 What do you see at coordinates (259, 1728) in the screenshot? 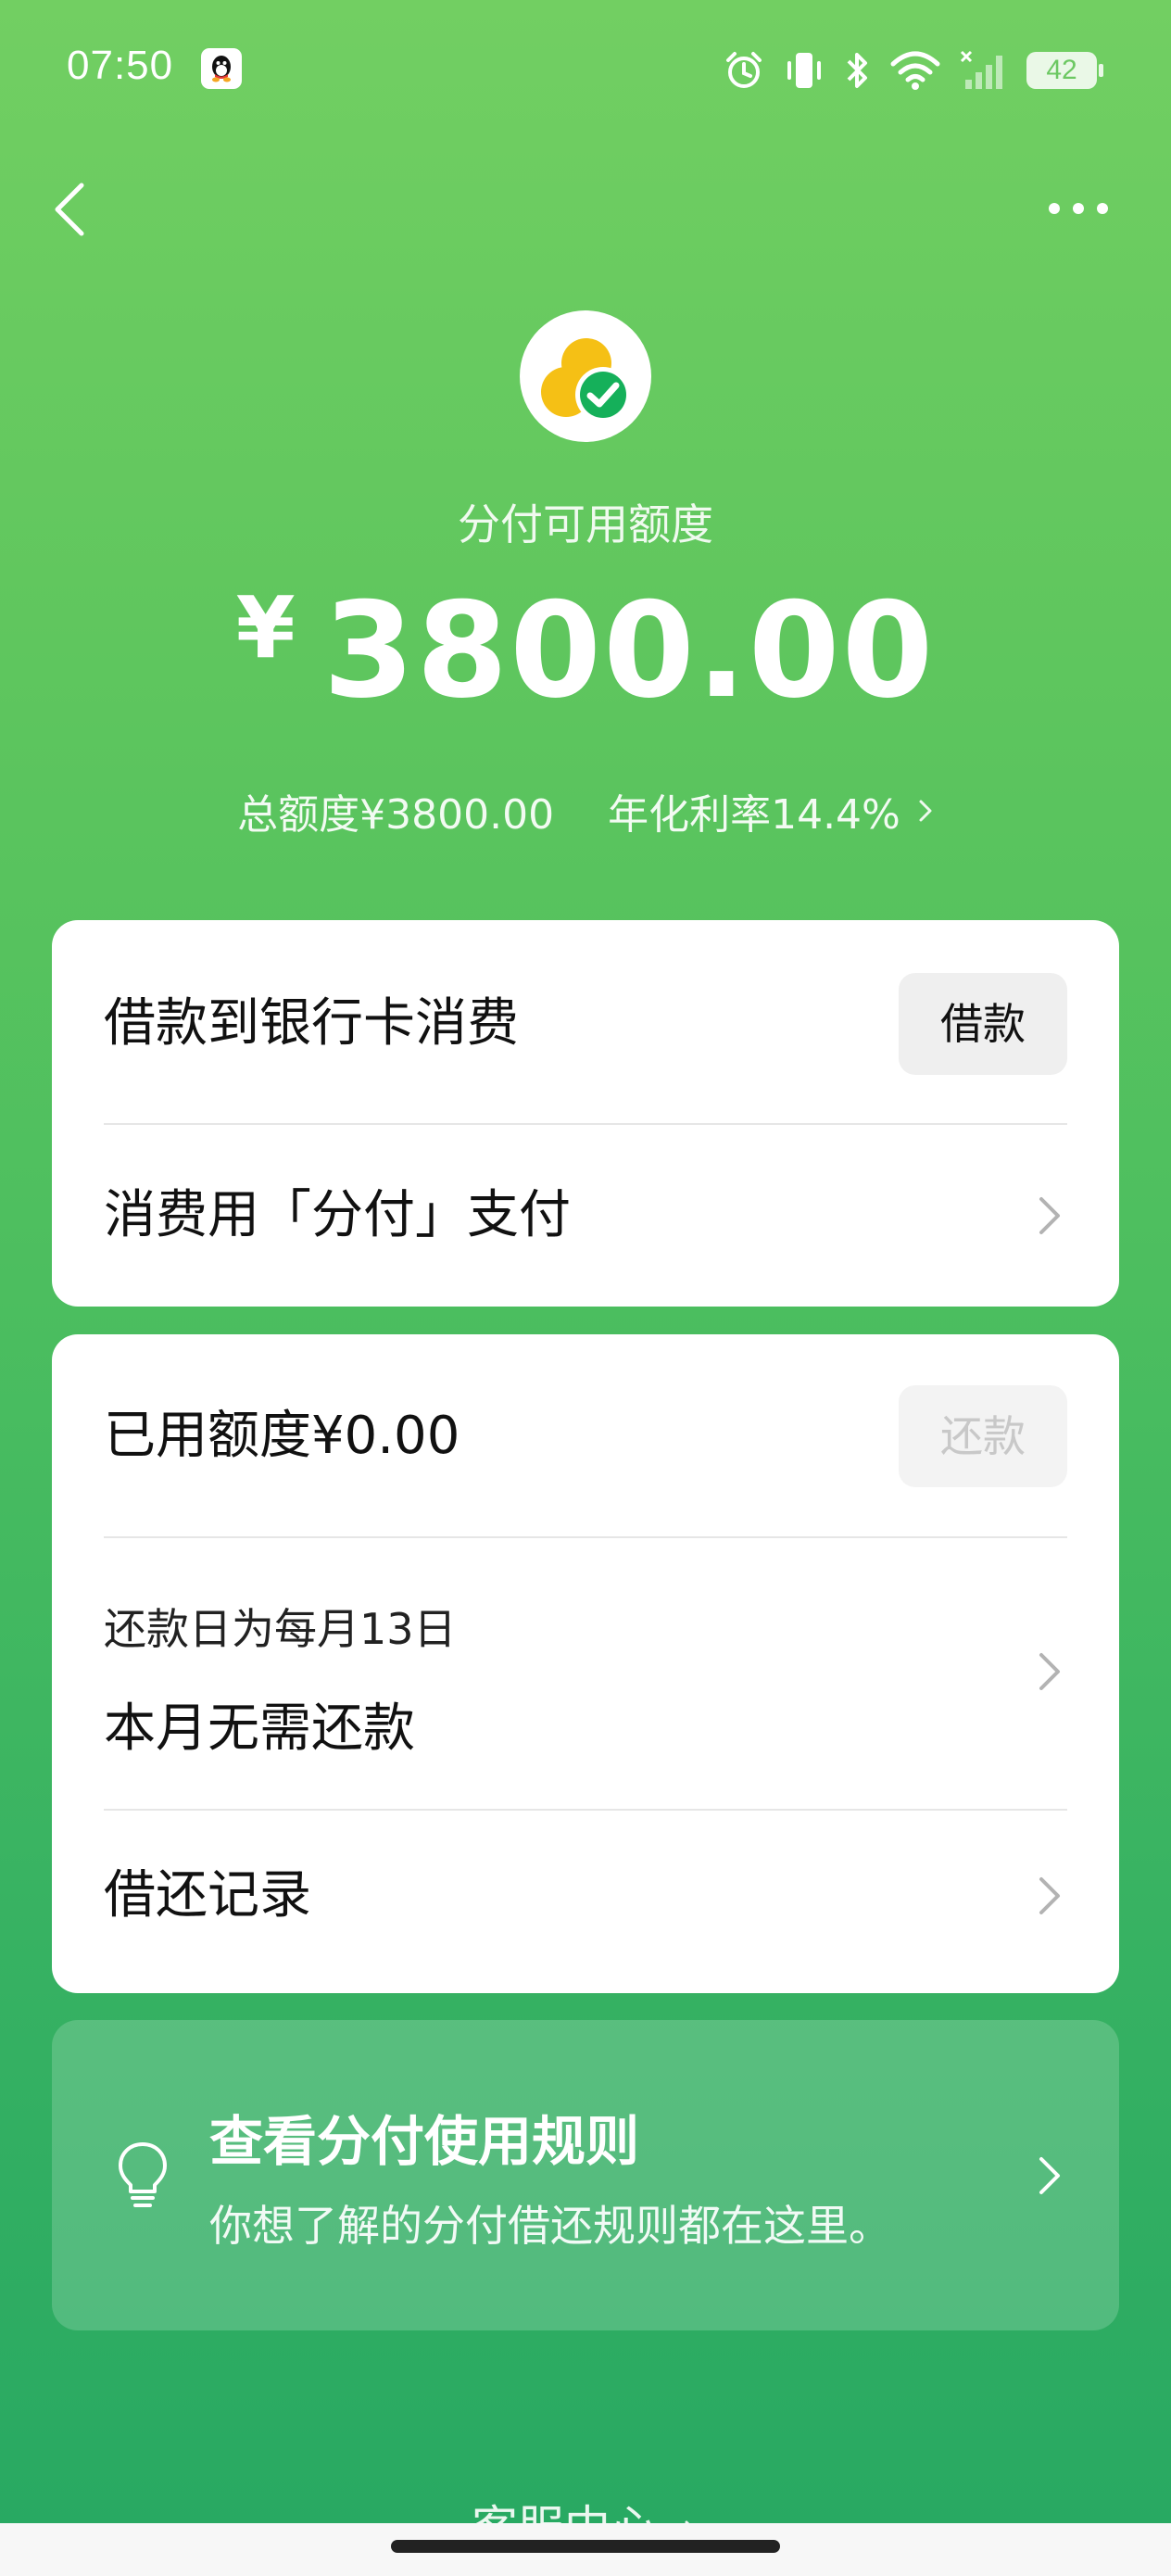
I see `repay-status: 本月无需还款` at bounding box center [259, 1728].